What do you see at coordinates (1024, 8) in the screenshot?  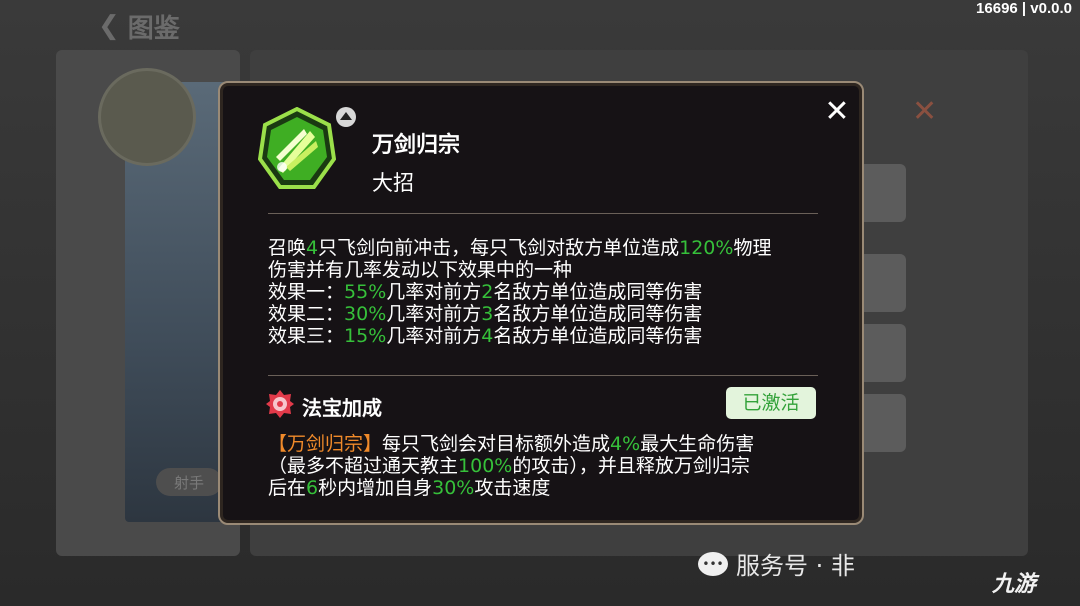 I see `version-label: 16696 | v0.0.0` at bounding box center [1024, 8].